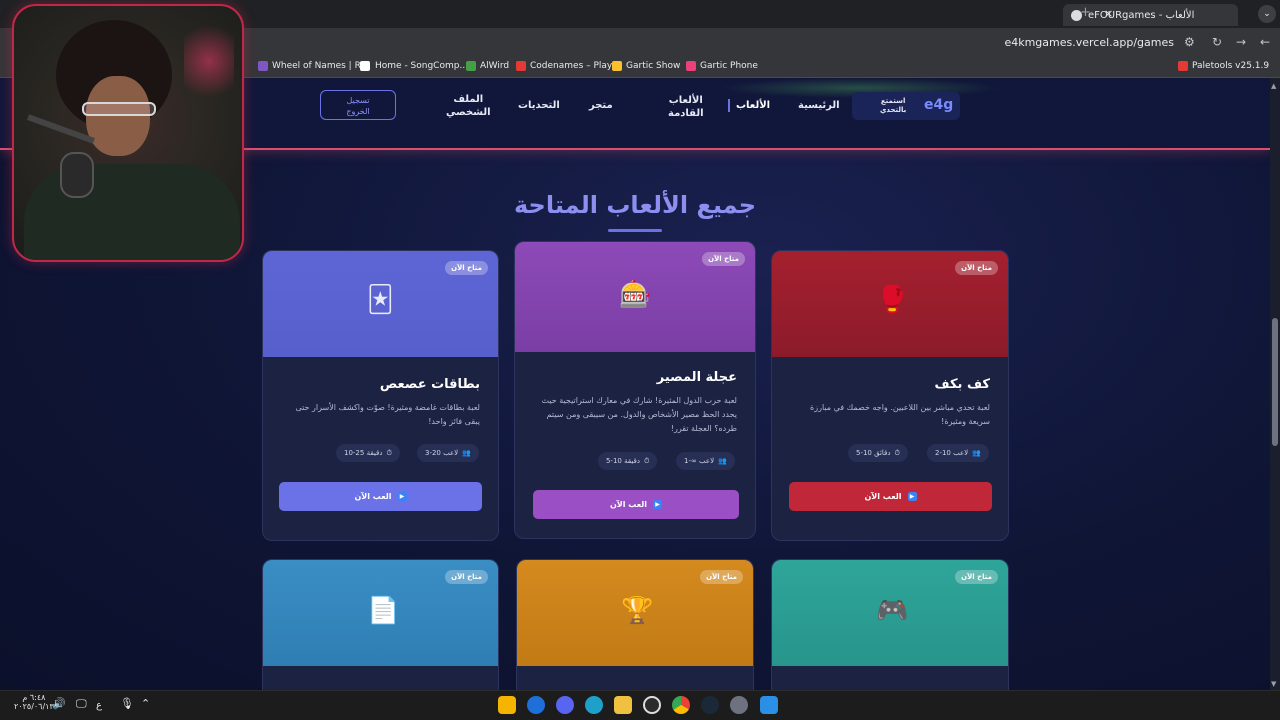 The image size is (1280, 720). I want to click on reload-icon: ↻, so click(1217, 42).